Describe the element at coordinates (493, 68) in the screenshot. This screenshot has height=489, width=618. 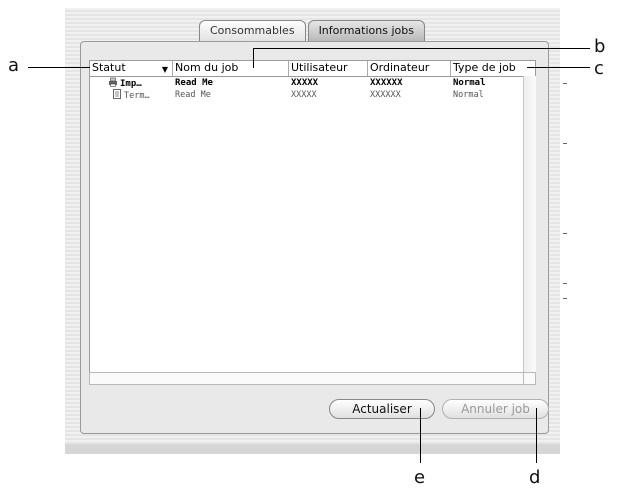
I see `column-header-job-type: Type de job` at that location.